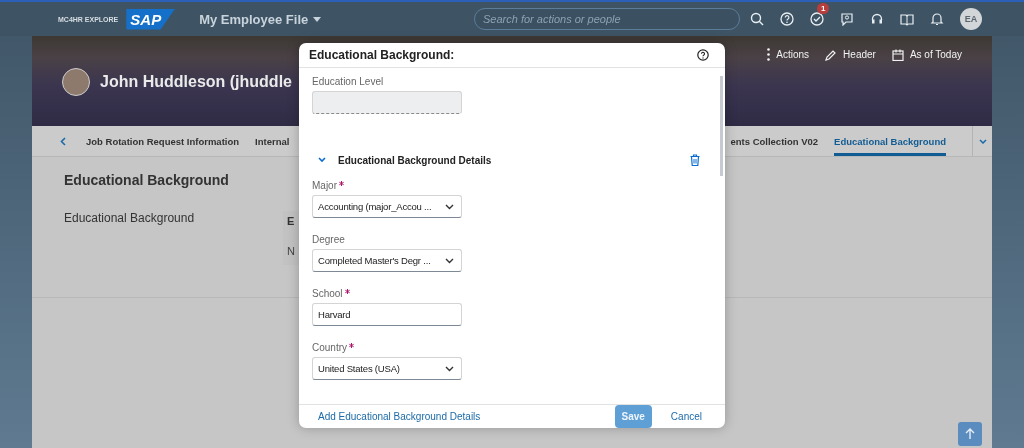 This screenshot has height=448, width=1024. Describe the element at coordinates (695, 160) in the screenshot. I see `trash-icon` at that location.